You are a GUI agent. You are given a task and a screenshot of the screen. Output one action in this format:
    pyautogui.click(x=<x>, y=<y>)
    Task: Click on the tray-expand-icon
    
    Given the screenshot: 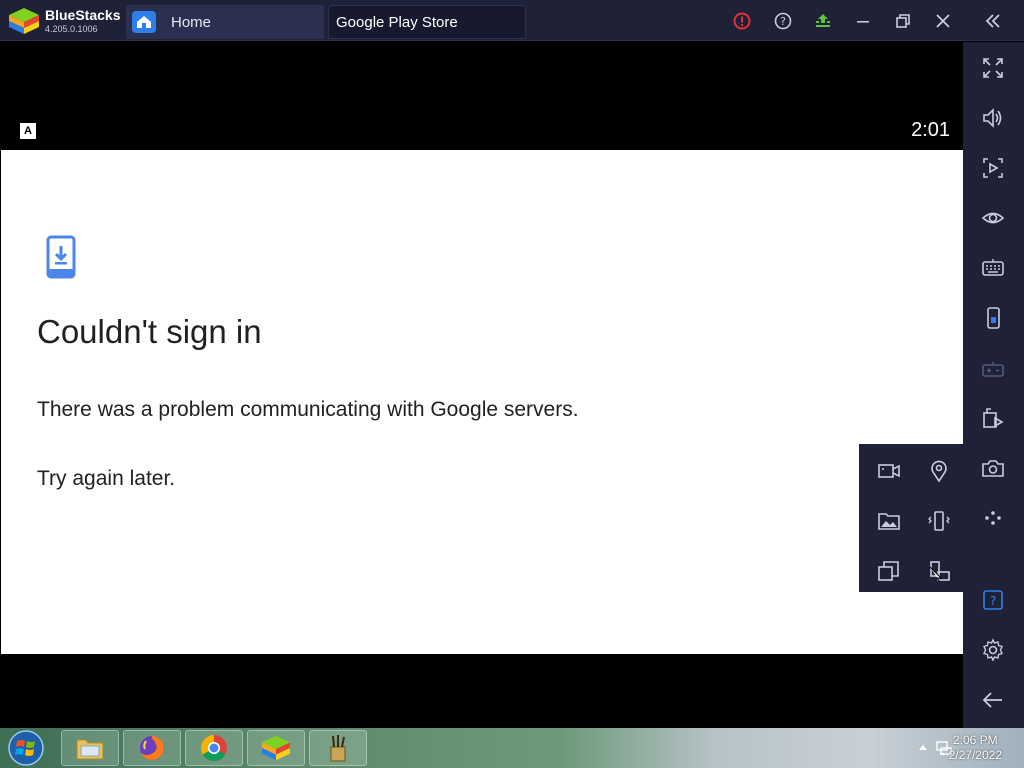 What is the action you would take?
    pyautogui.click(x=923, y=747)
    